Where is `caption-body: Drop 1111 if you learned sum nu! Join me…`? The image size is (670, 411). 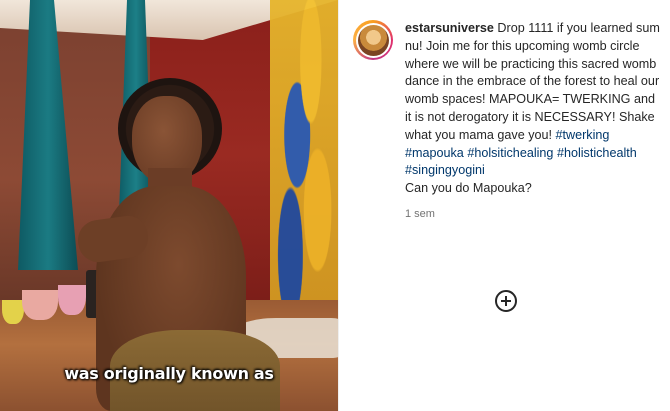 caption-body: Drop 1111 if you learned sum nu! Join me… is located at coordinates (532, 81).